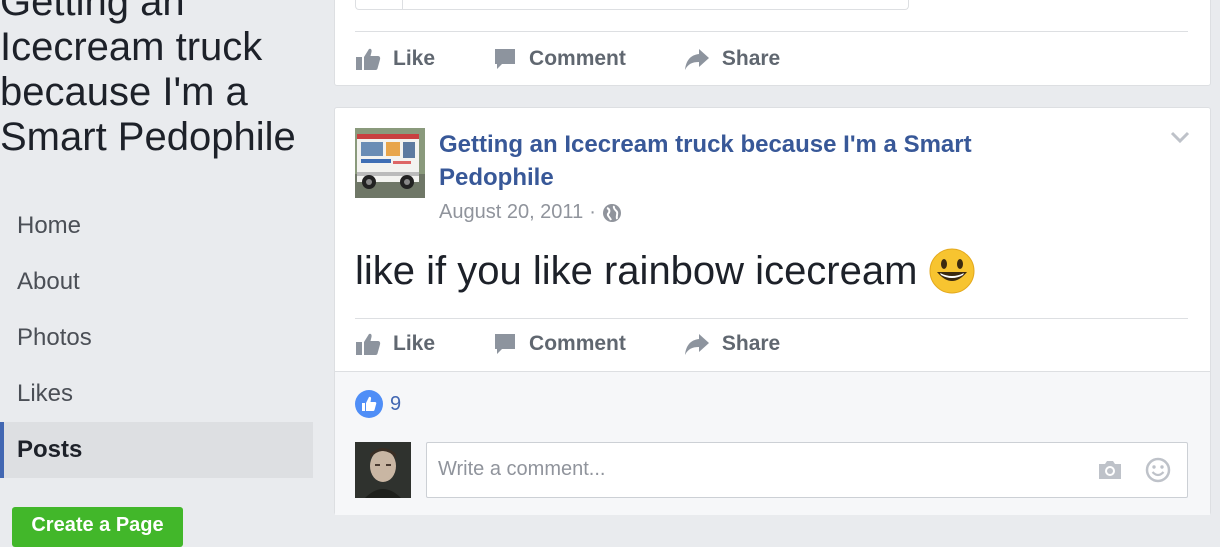  What do you see at coordinates (97, 527) in the screenshot?
I see `create-page-button: Create a Page` at bounding box center [97, 527].